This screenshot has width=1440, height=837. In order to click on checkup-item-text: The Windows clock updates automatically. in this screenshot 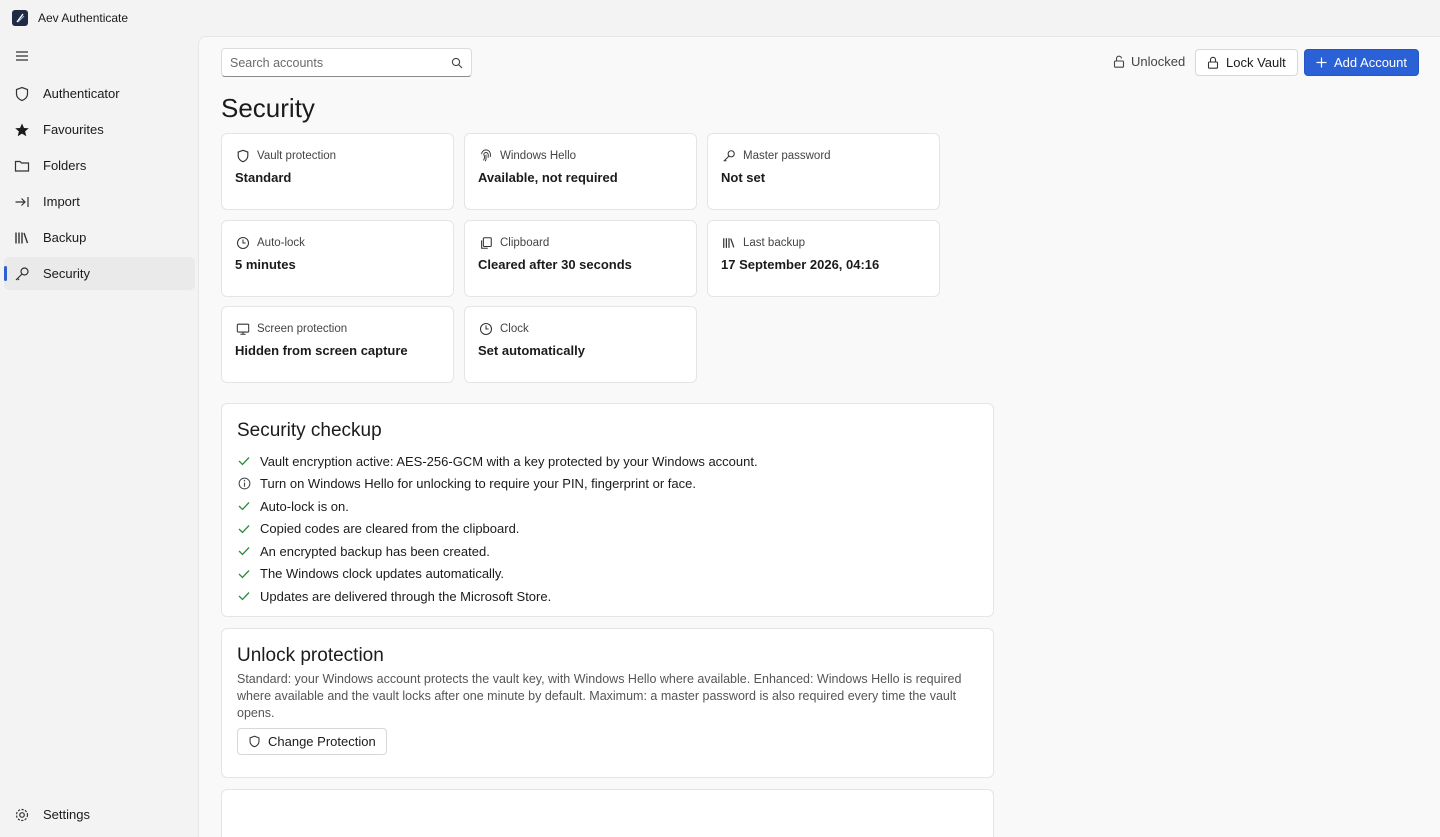, I will do `click(382, 574)`.